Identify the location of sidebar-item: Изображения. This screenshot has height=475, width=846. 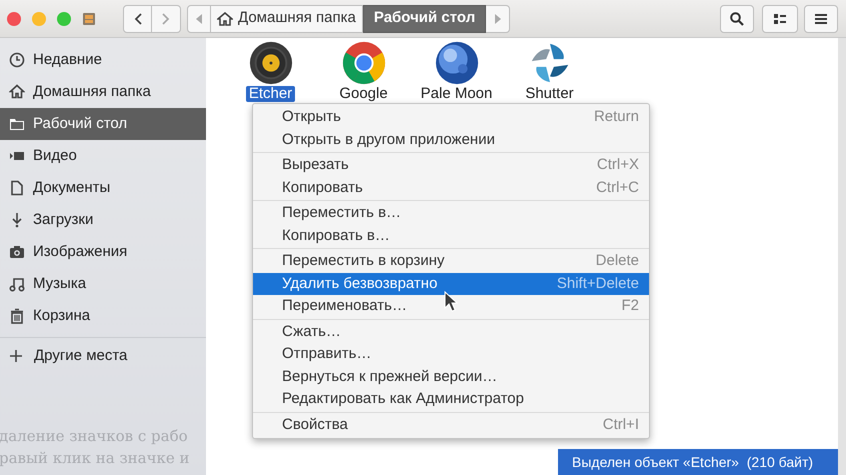
(103, 252).